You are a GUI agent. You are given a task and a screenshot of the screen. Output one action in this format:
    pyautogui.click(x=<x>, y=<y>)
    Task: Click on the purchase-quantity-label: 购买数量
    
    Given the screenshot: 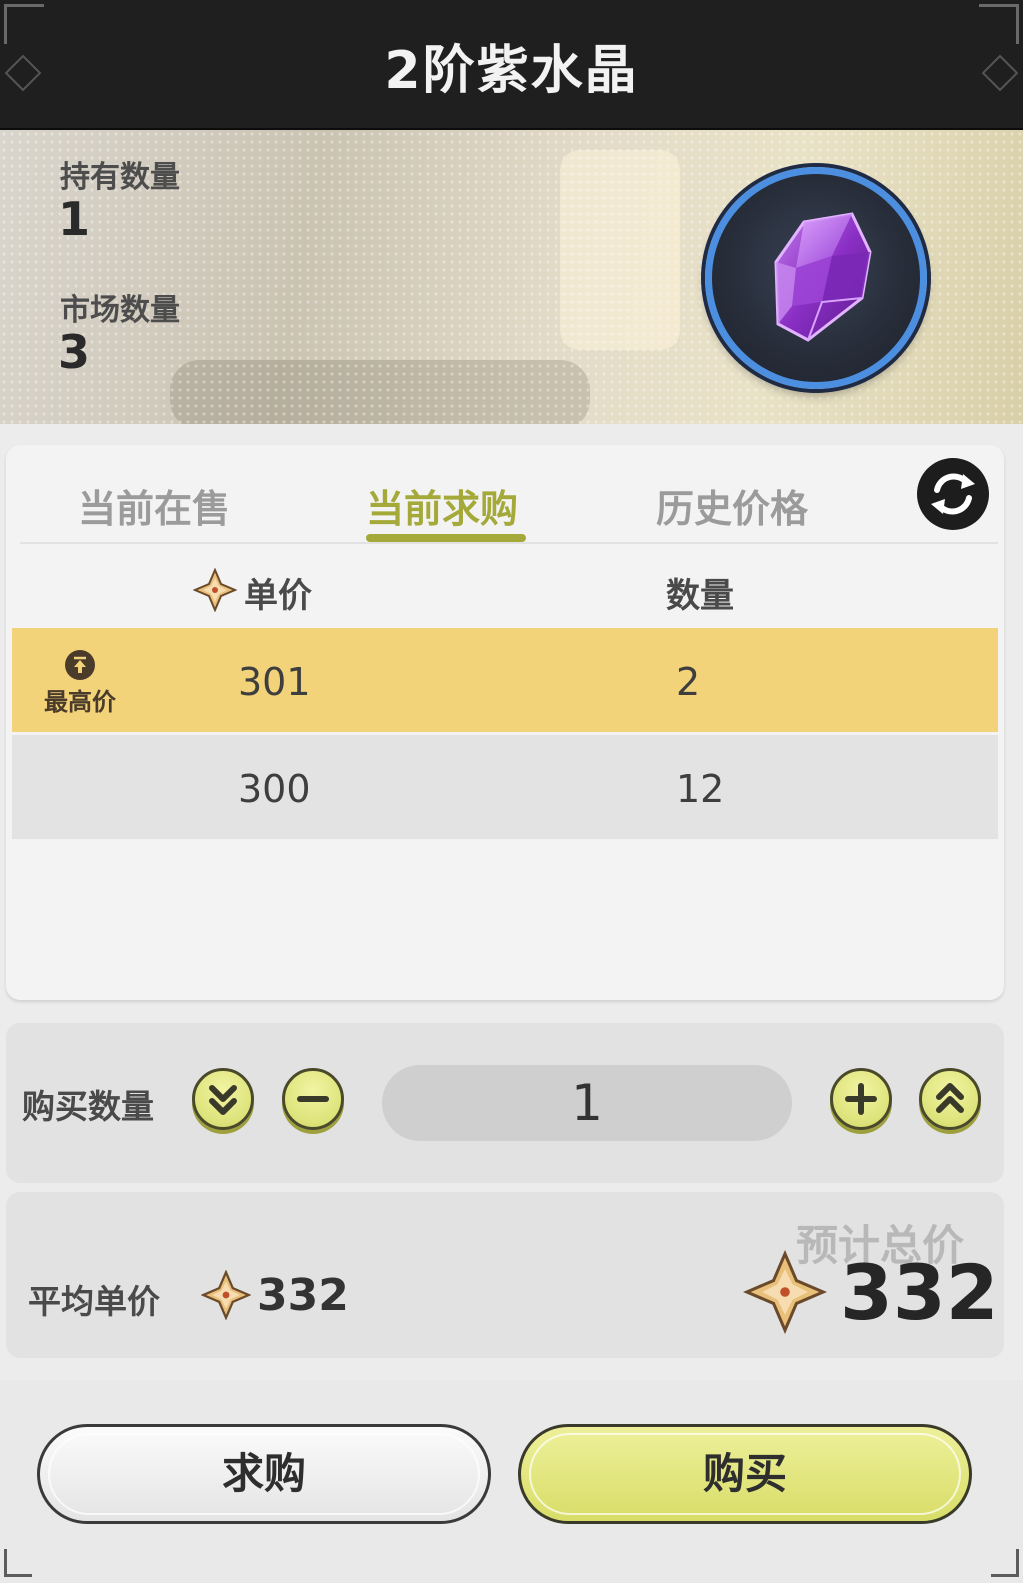 What is the action you would take?
    pyautogui.click(x=88, y=1106)
    